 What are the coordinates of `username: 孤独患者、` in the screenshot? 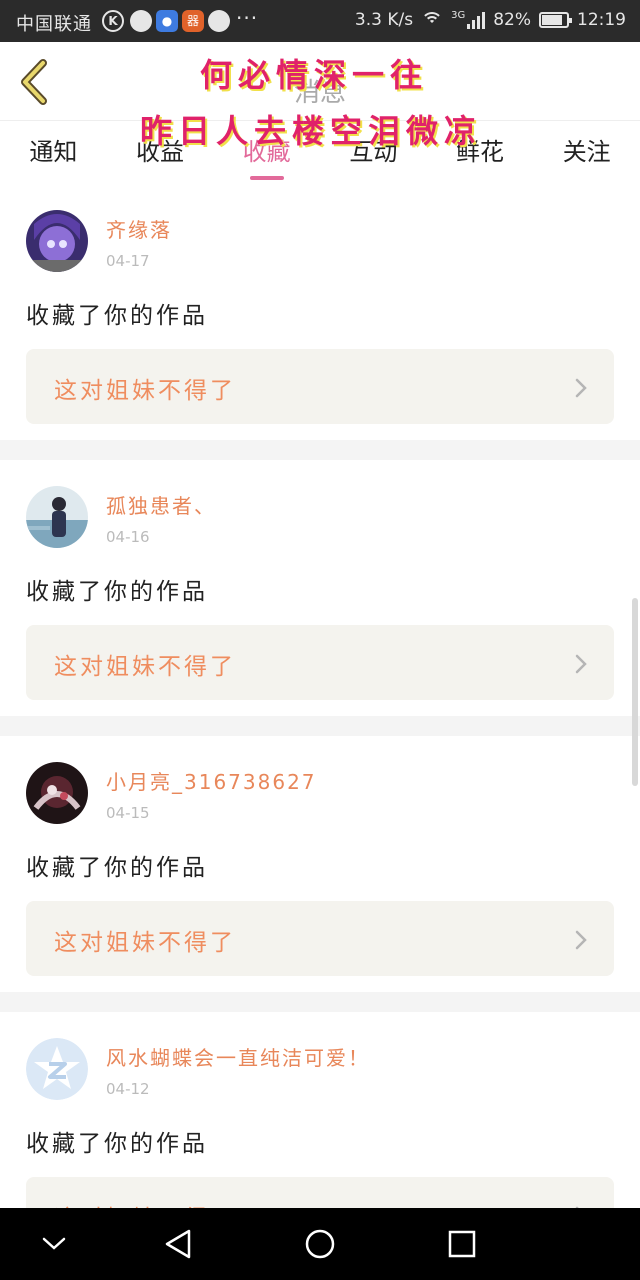 It's located at (161, 504).